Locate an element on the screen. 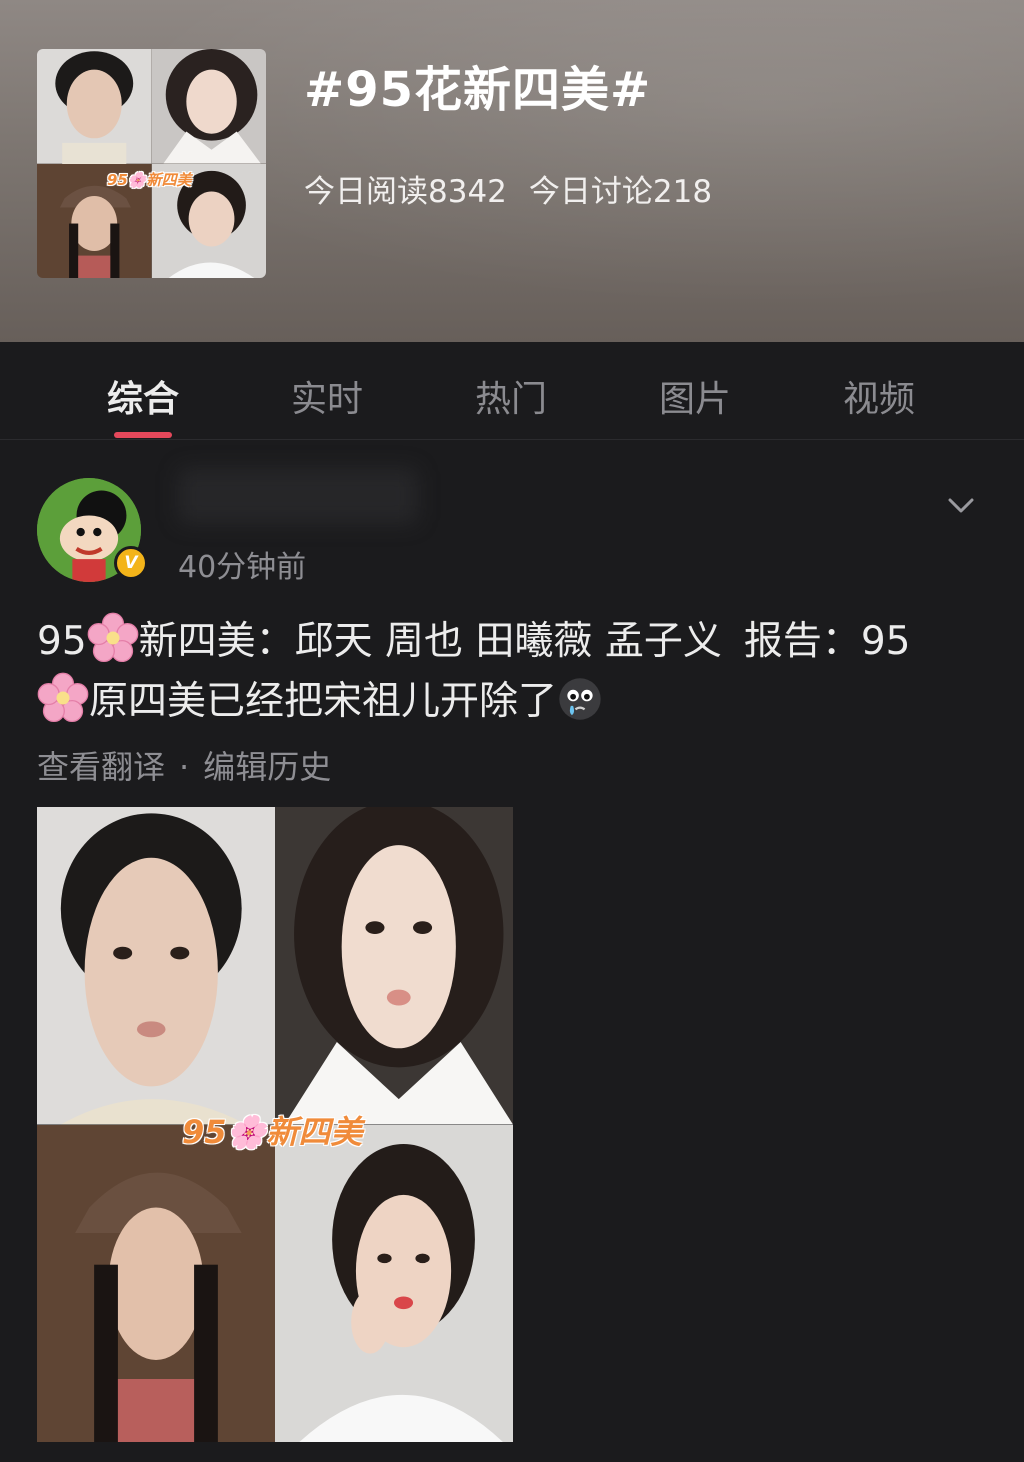  chevron-down-icon is located at coordinates (961, 505).